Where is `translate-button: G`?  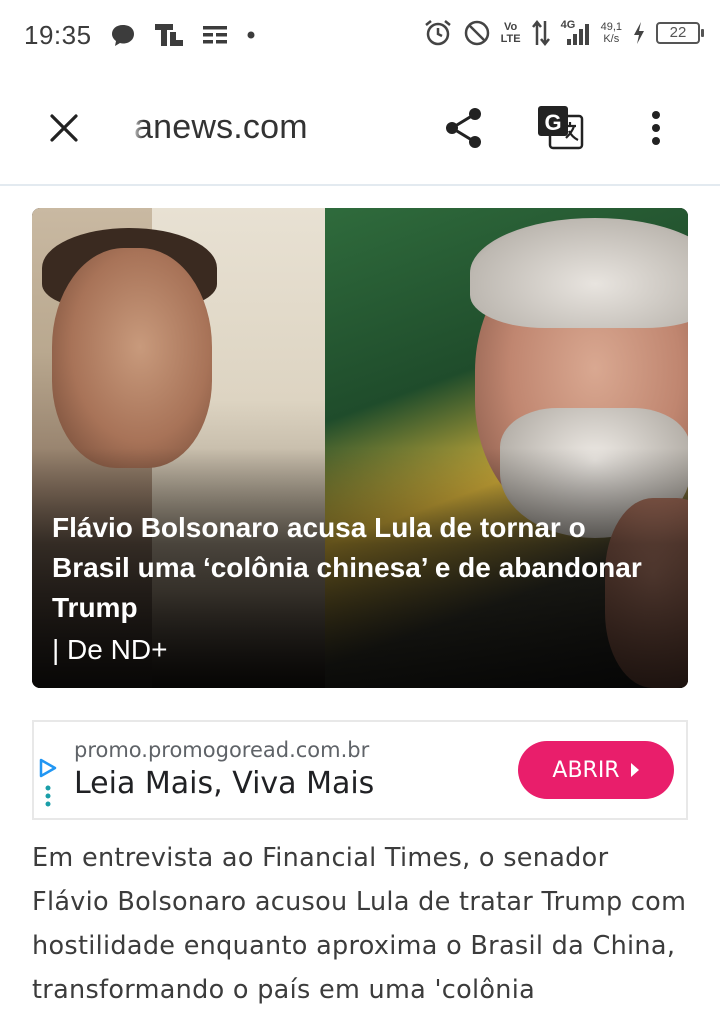
translate-button: G is located at coordinates (560, 128).